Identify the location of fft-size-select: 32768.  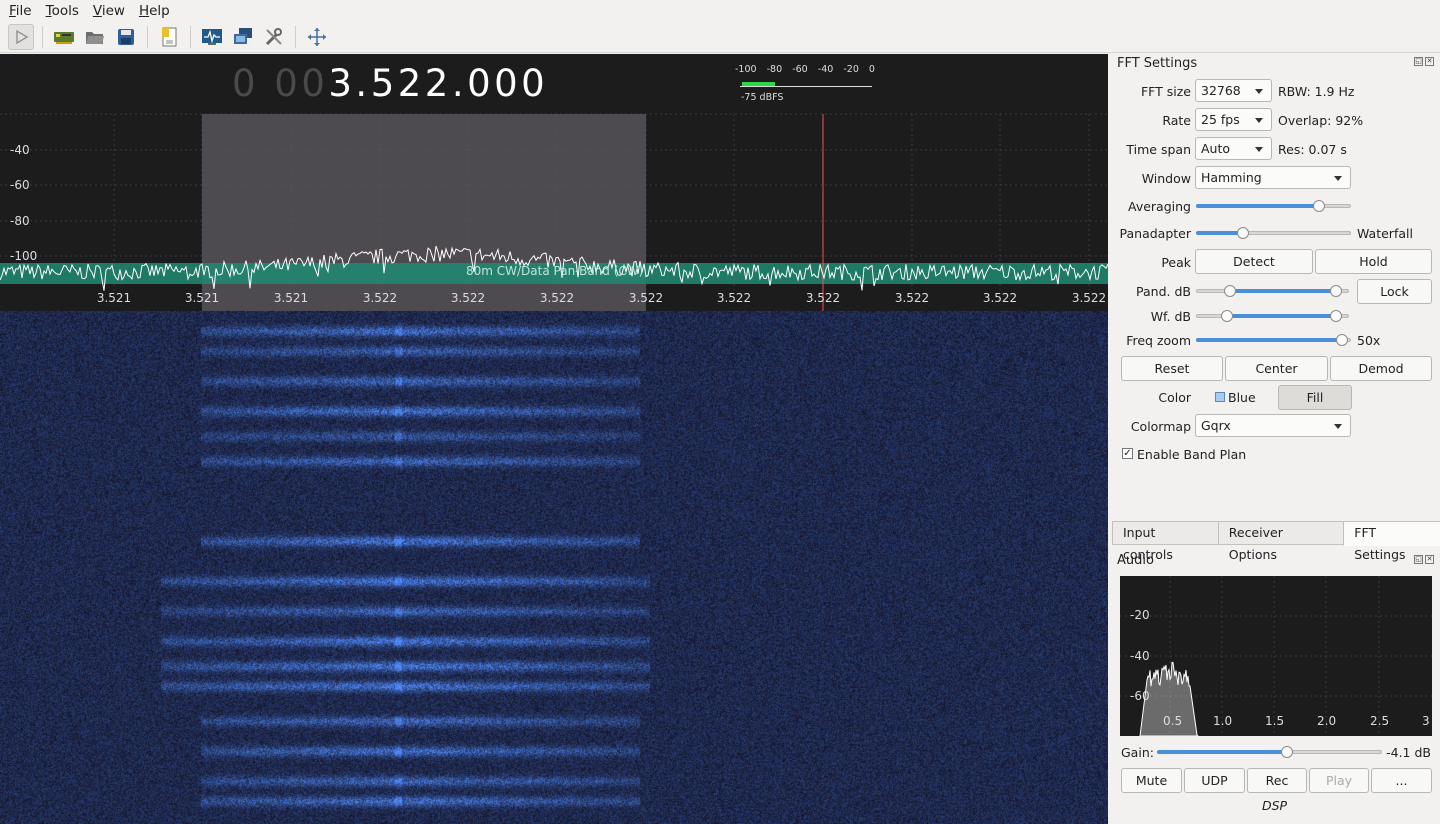
(1233, 90).